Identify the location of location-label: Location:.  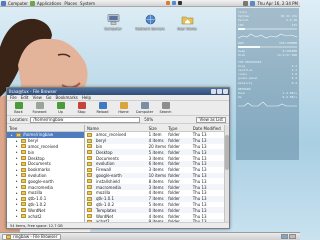
(19, 119).